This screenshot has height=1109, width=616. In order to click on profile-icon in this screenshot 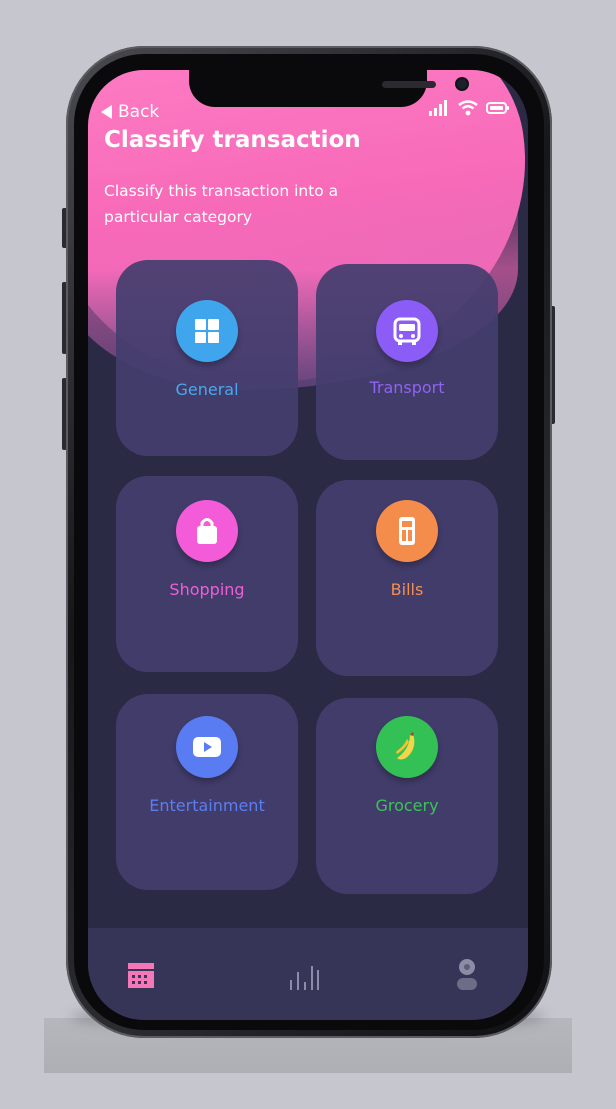, I will do `click(467, 974)`.